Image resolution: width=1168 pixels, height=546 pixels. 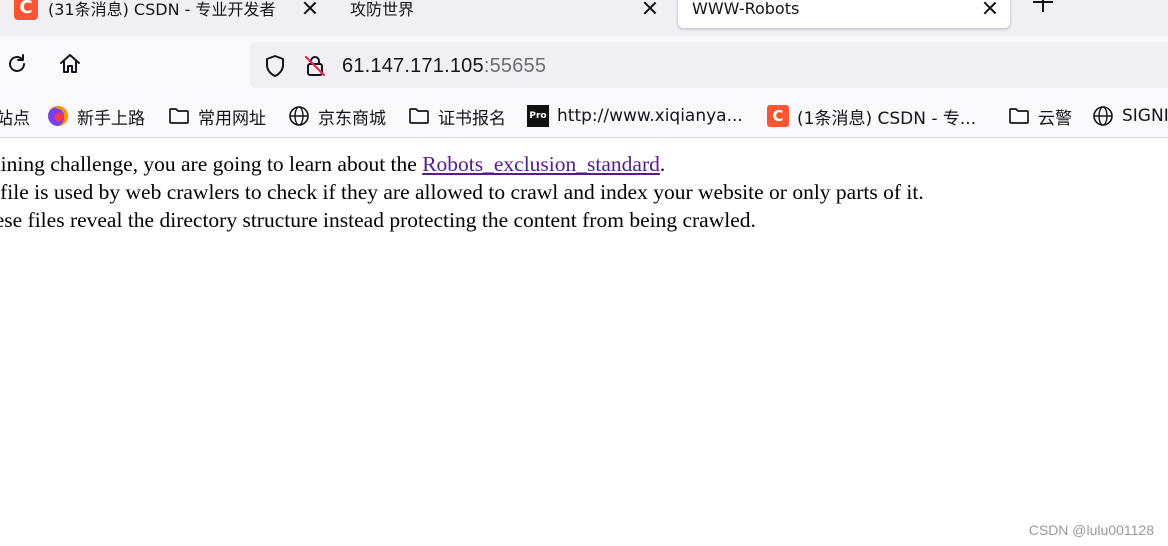 I want to click on bookmark-label: 站点, so click(x=15, y=118).